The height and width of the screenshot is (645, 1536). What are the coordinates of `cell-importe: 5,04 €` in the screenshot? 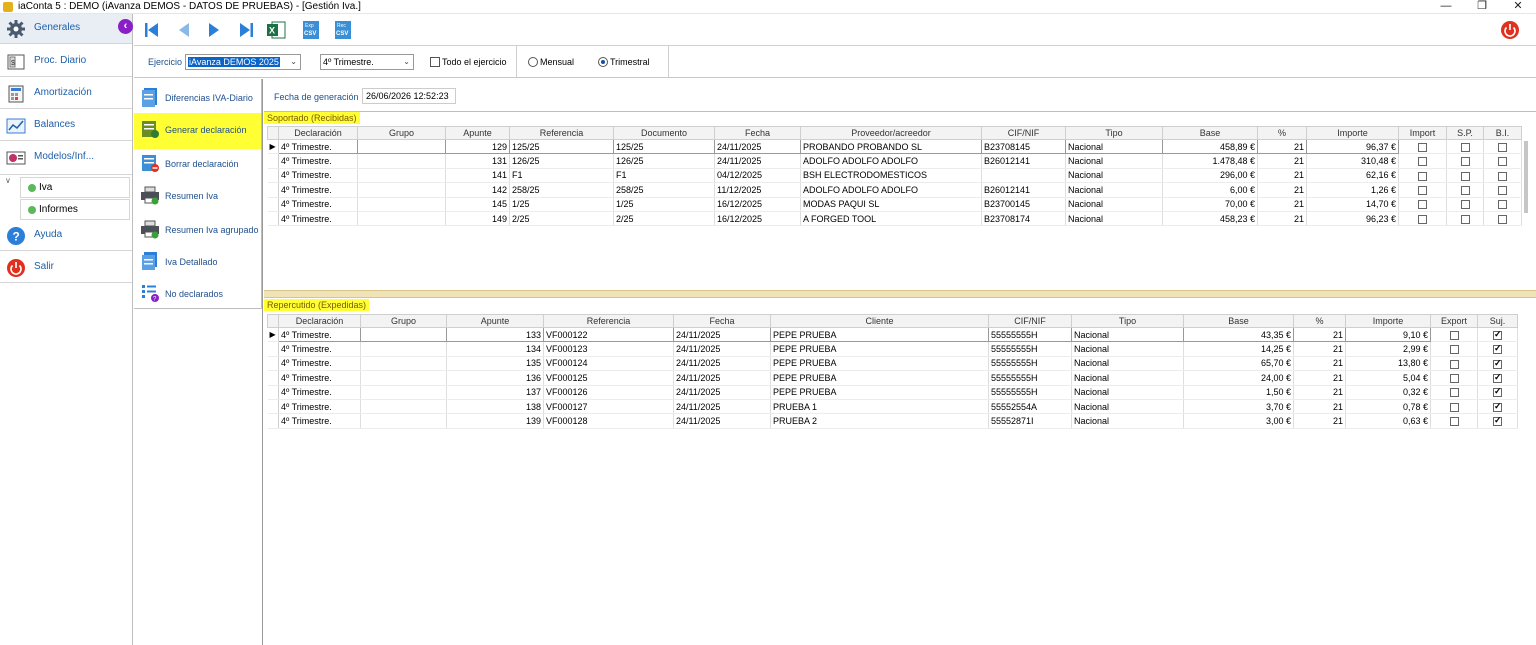 It's located at (1388, 378).